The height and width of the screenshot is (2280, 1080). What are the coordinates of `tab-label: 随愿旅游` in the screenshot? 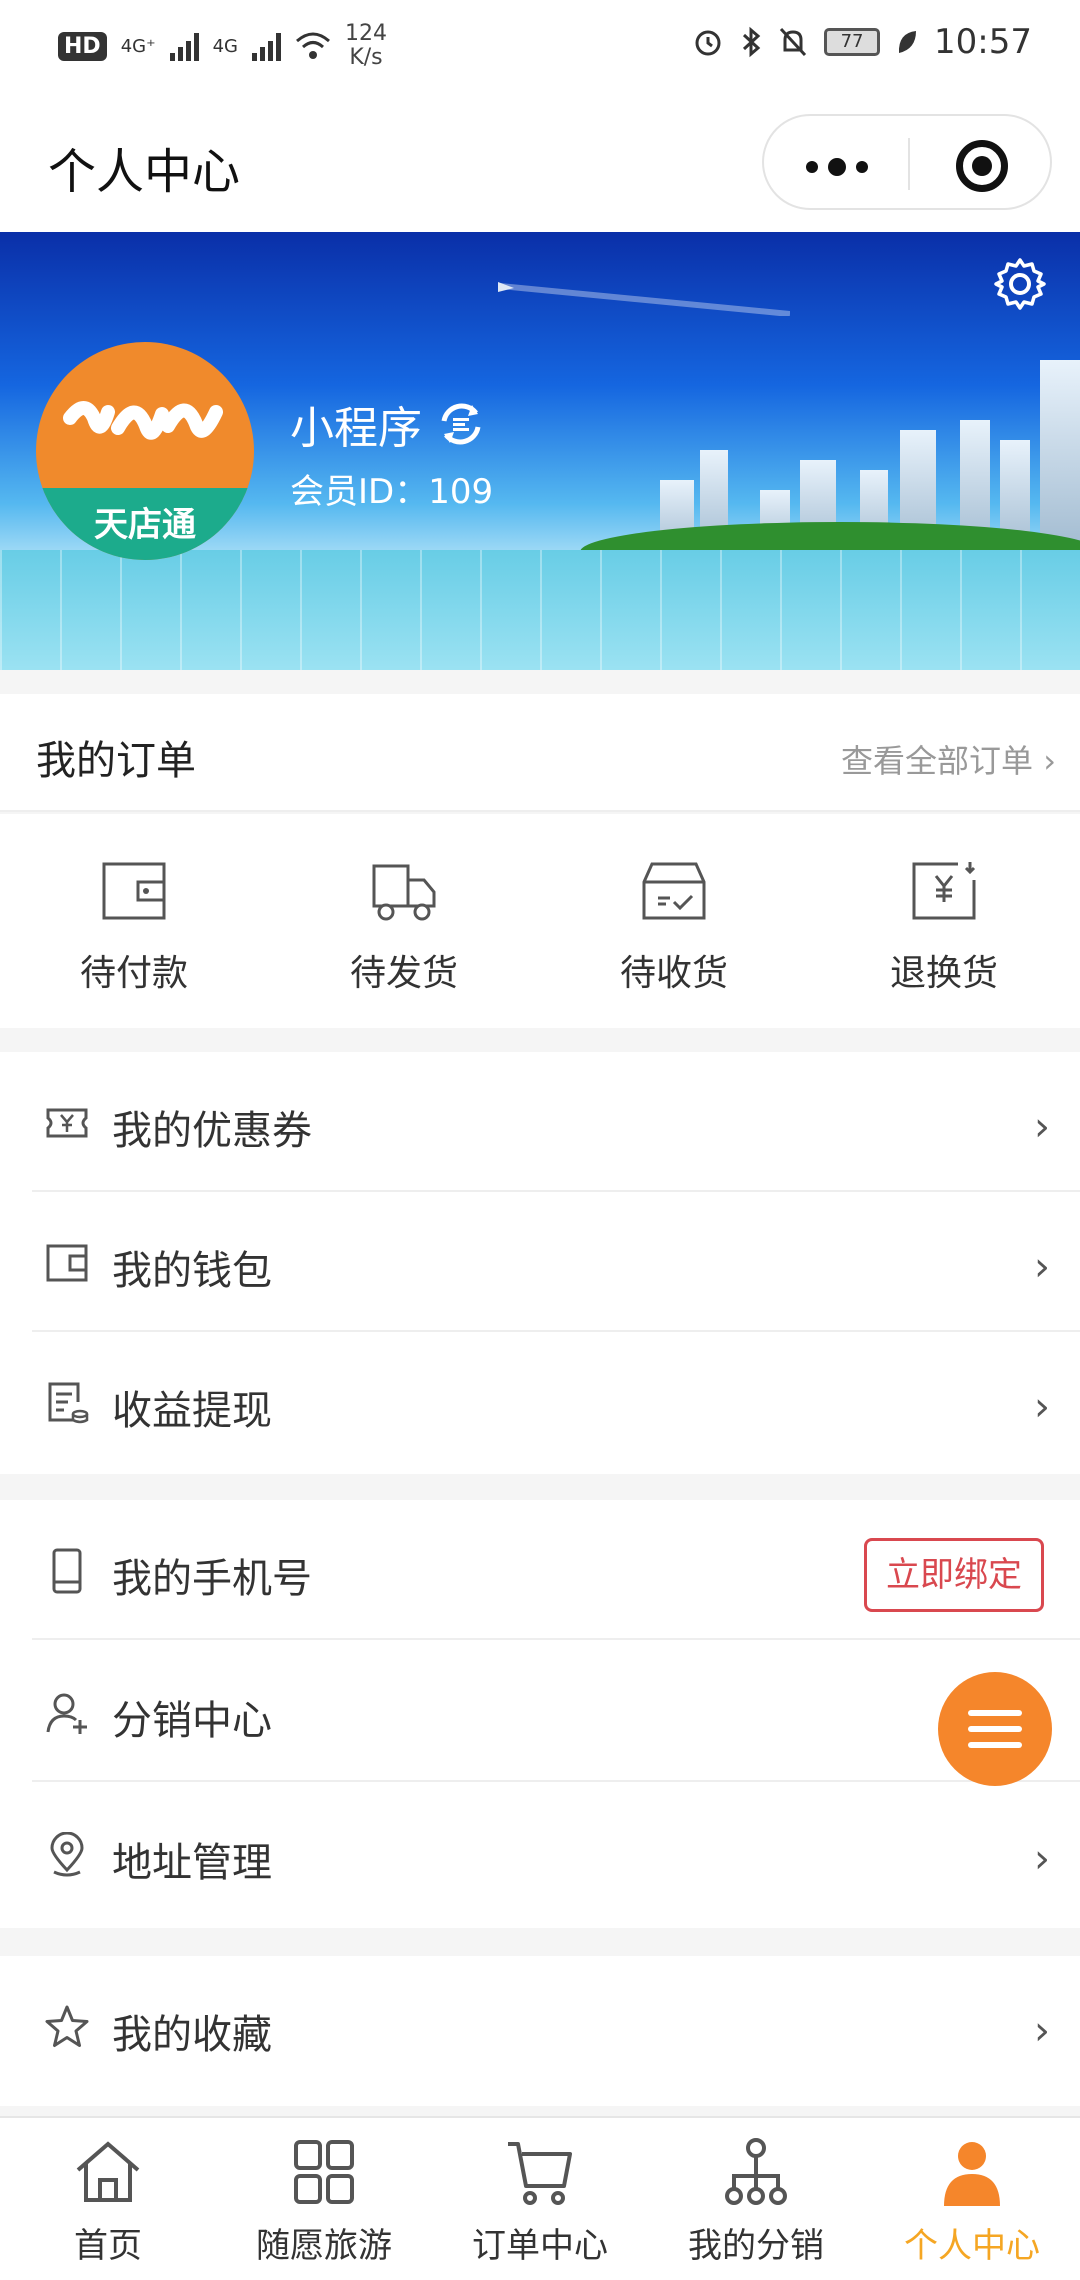 It's located at (324, 2246).